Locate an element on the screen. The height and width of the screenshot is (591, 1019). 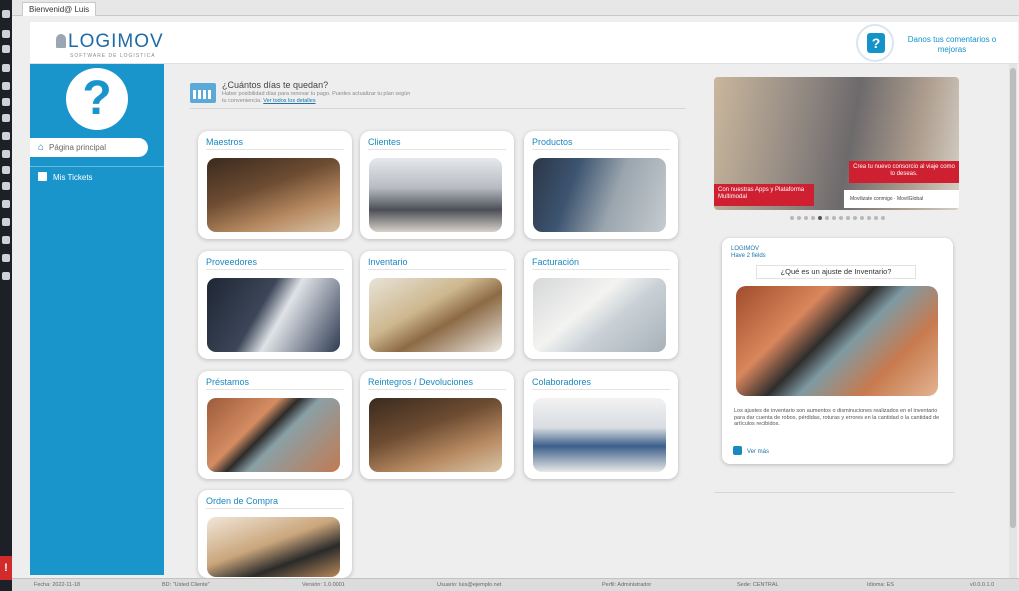
card-title: Inventario is located at coordinates (437, 263).